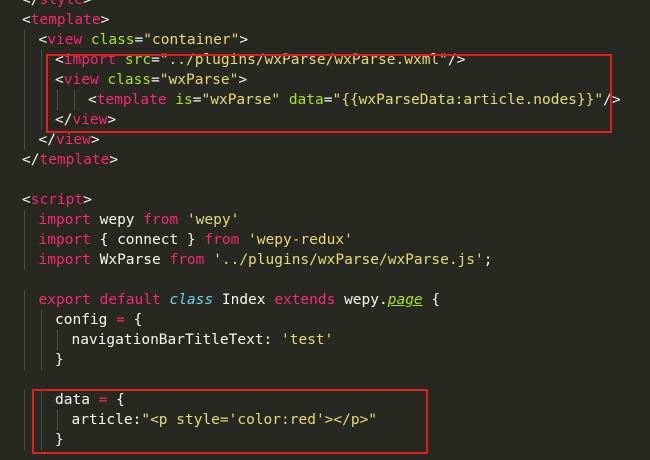 Image resolution: width=650 pixels, height=460 pixels. What do you see at coordinates (176, 340) in the screenshot?
I see `code-token: navigationBarTitleText:` at bounding box center [176, 340].